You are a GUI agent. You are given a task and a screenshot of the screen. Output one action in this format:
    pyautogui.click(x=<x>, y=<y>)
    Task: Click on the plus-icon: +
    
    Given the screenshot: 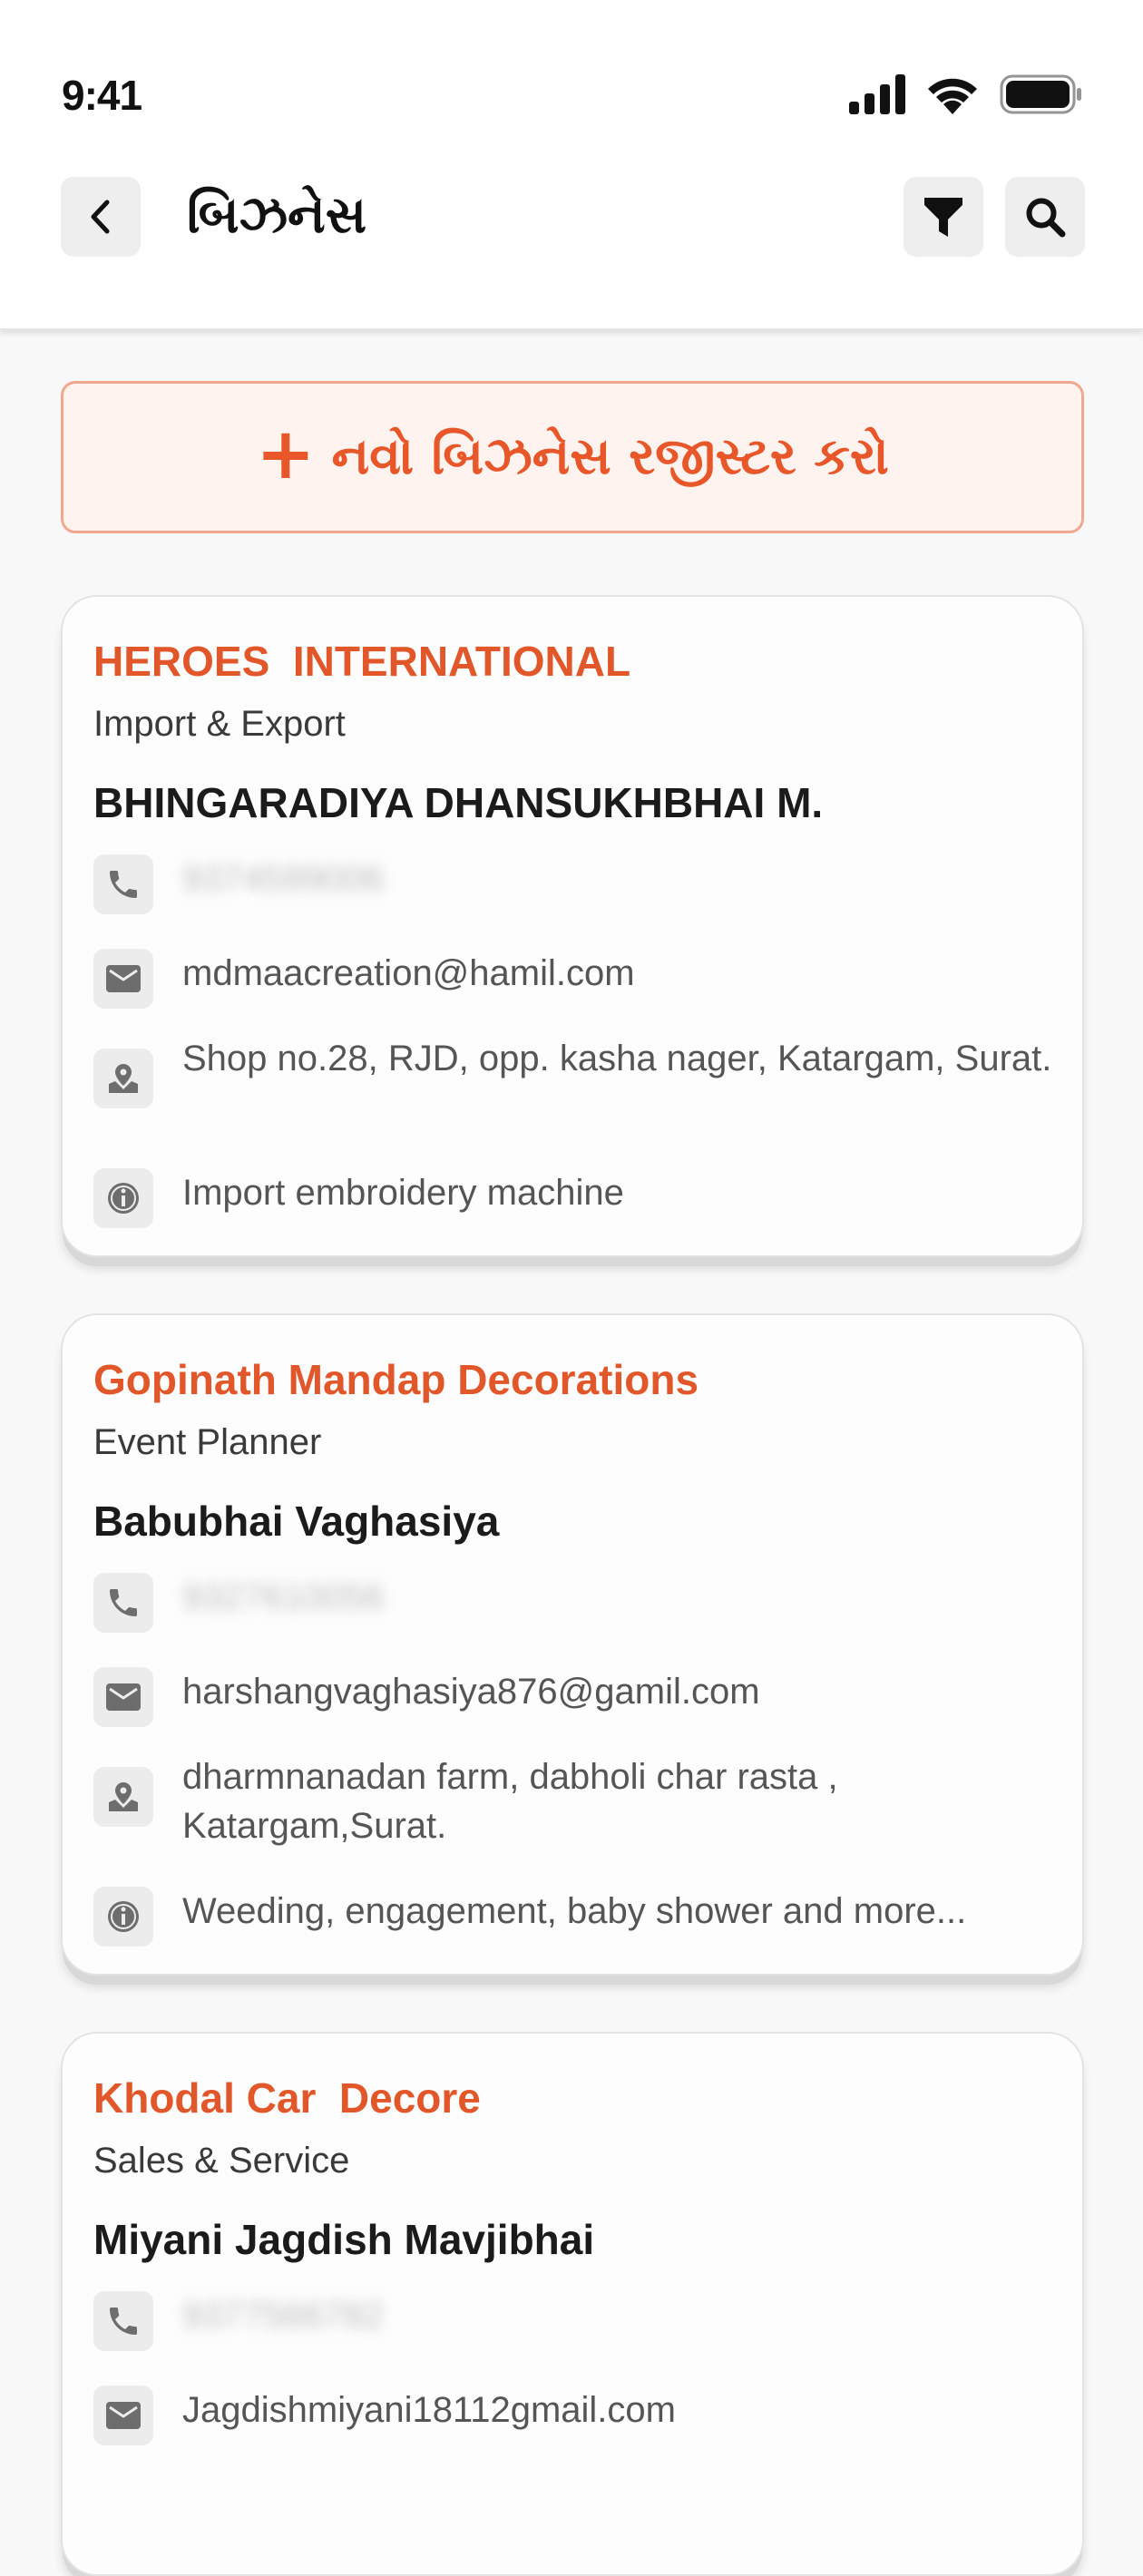 What is the action you would take?
    pyautogui.click(x=286, y=454)
    